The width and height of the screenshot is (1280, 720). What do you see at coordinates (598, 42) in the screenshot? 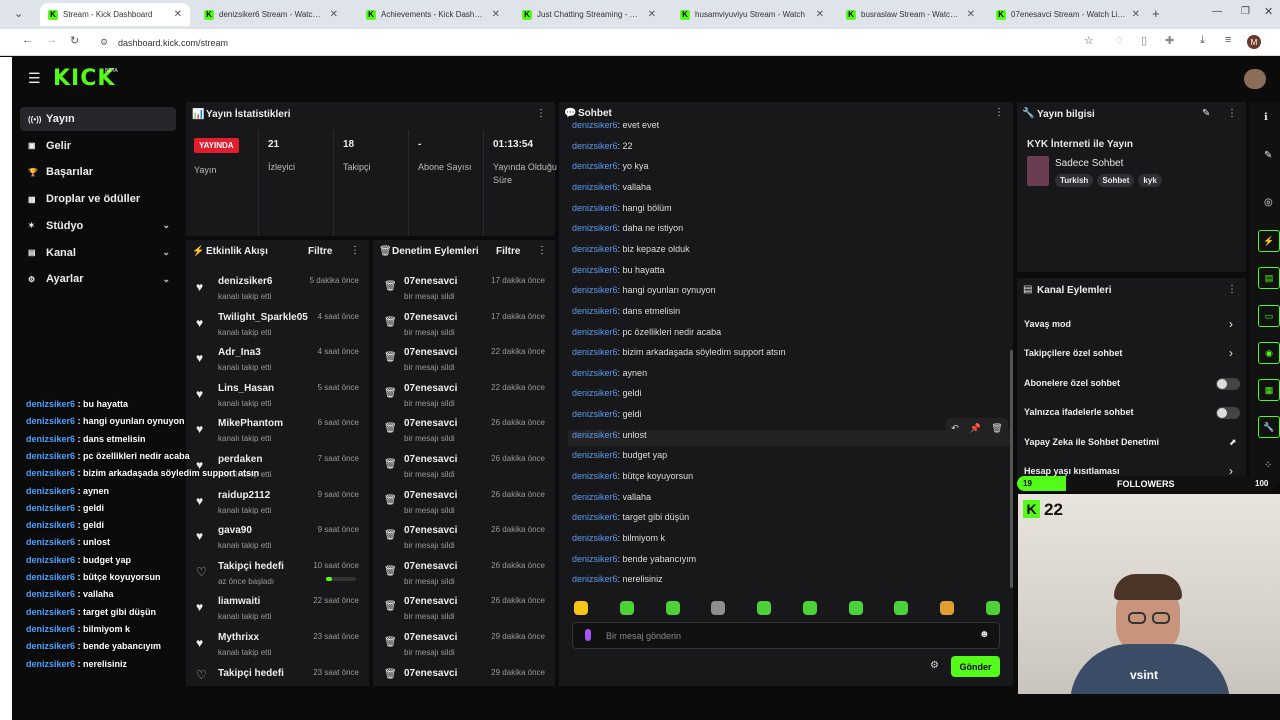
I see `url-field: ⚙ dashboard.kick.com/stream` at bounding box center [598, 42].